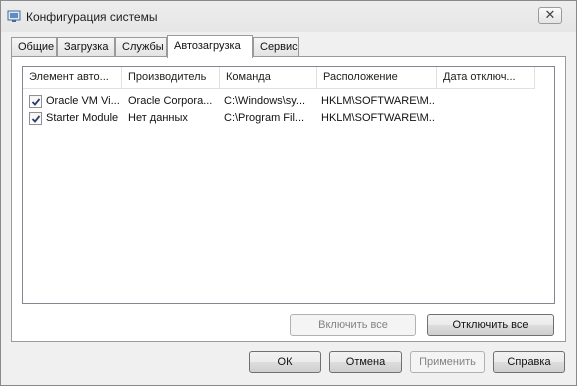  What do you see at coordinates (210, 46) in the screenshot?
I see `tab-startup: Автозагрузка` at bounding box center [210, 46].